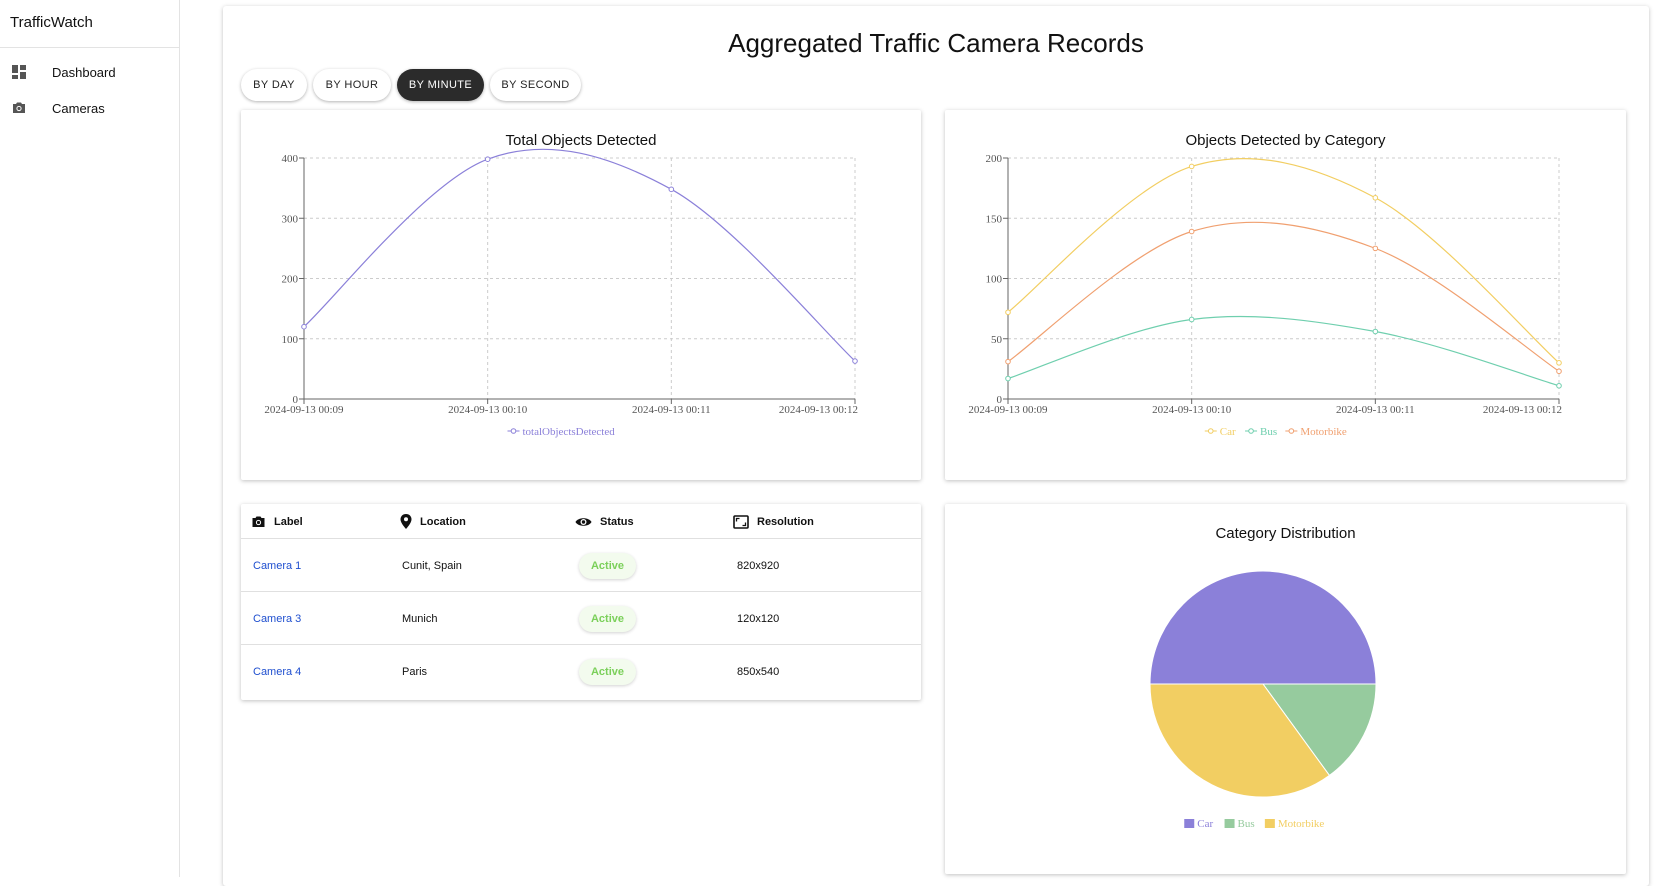 The width and height of the screenshot is (1661, 886). I want to click on camera-location: Cunit, Spain, so click(432, 565).